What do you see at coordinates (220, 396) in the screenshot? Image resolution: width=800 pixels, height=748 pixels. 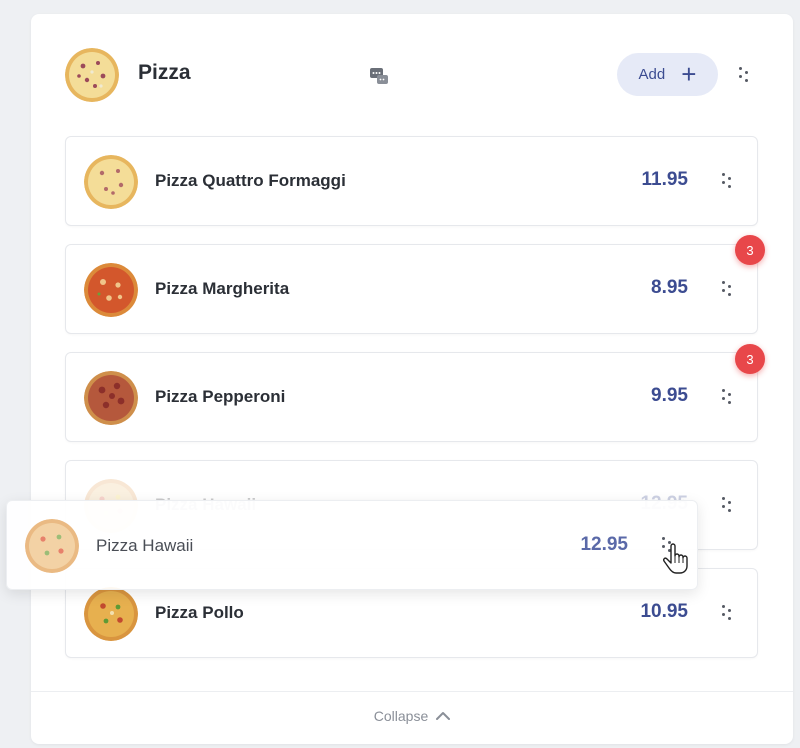 I see `item-name: Pizza Pepperoni` at bounding box center [220, 396].